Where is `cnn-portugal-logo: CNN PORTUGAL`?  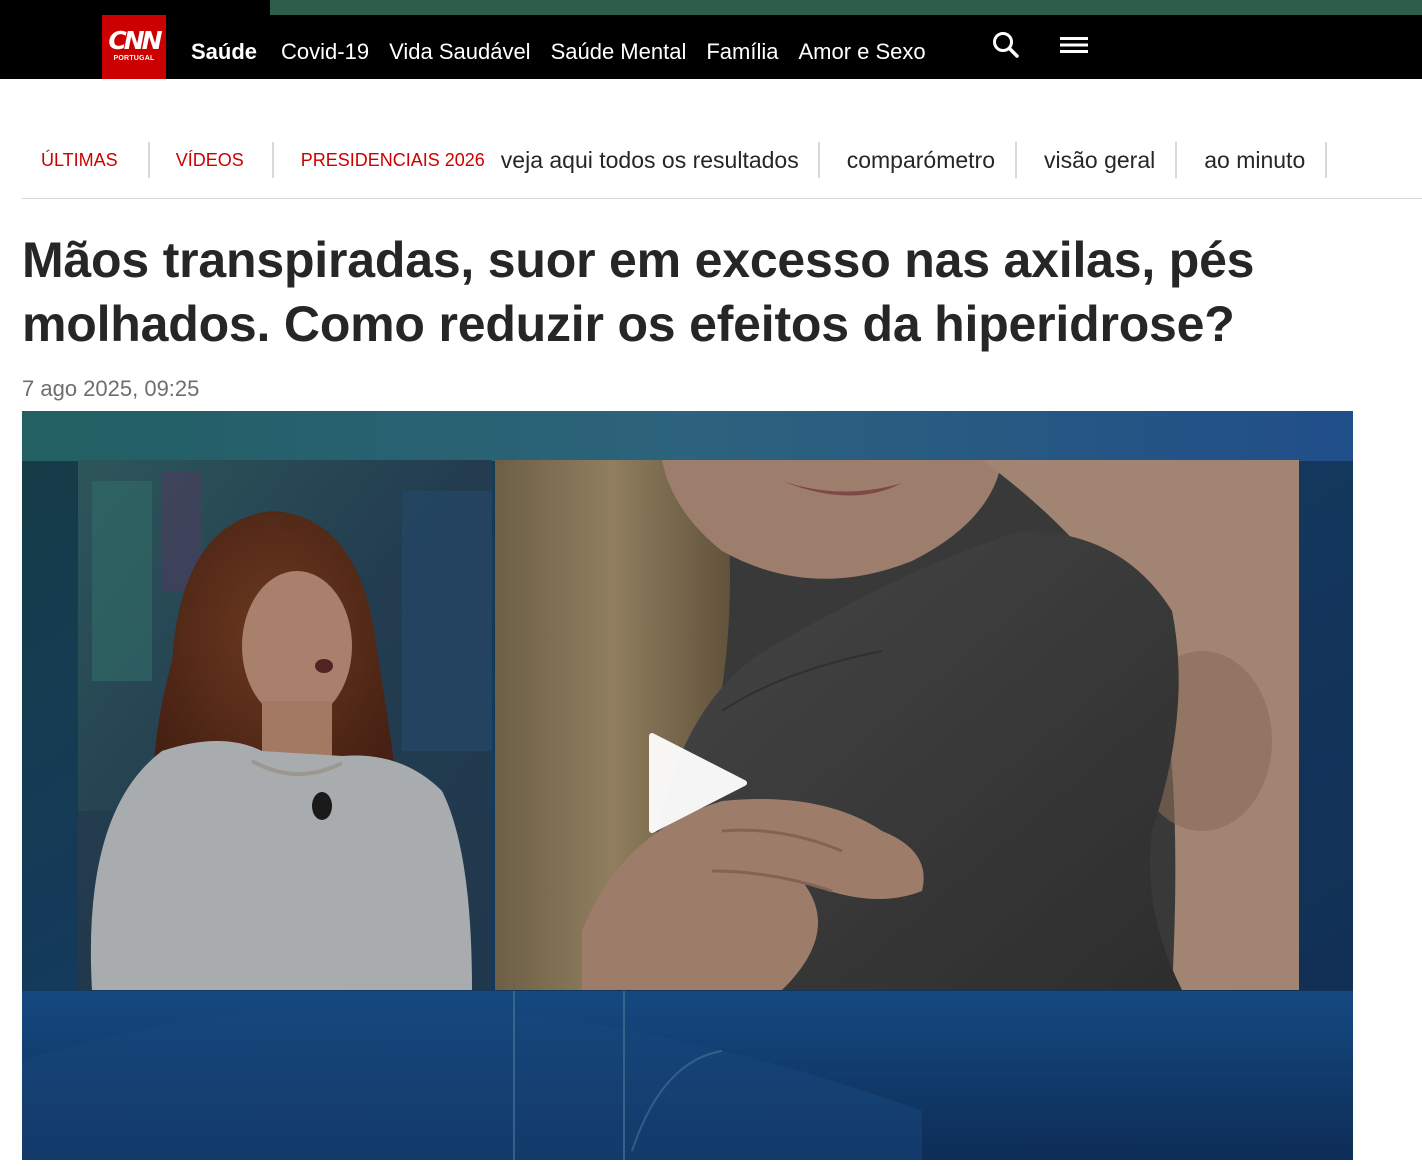
cnn-portugal-logo: CNN PORTUGAL is located at coordinates (134, 47).